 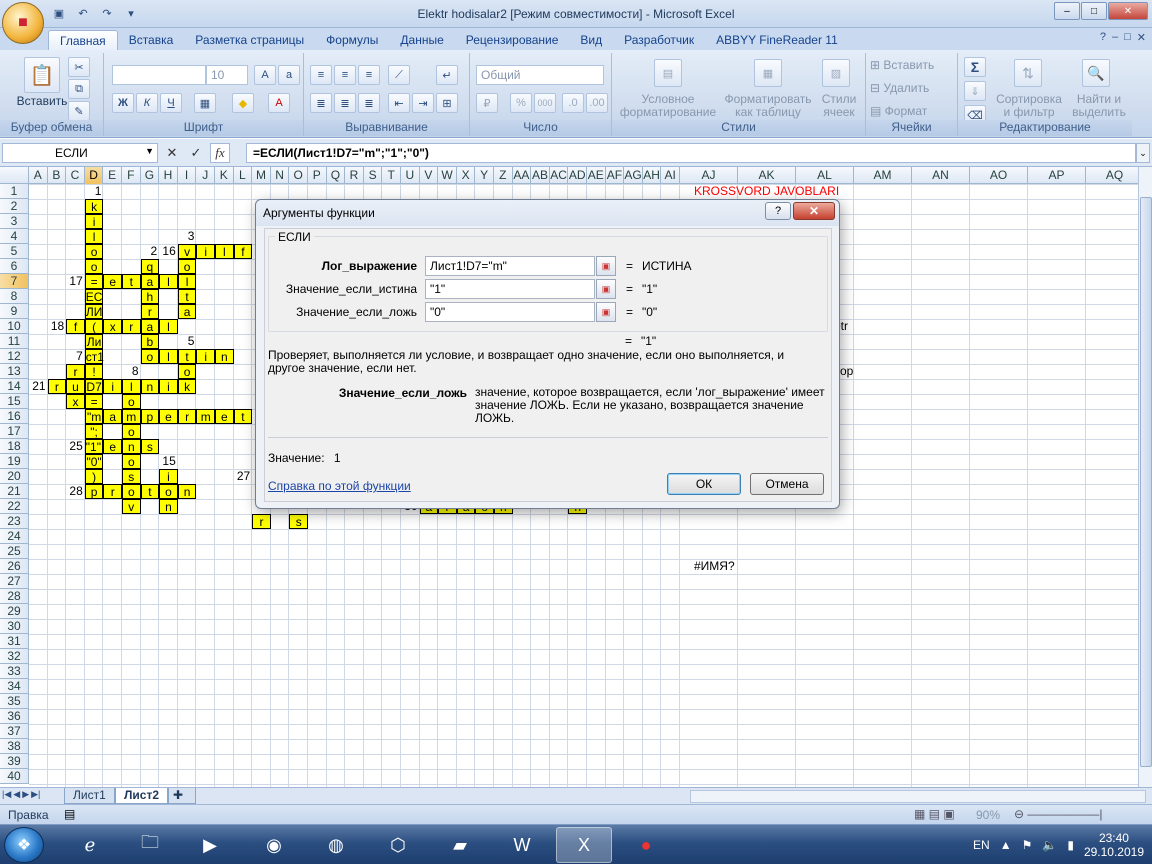 I want to click on arg-input-logical: Лист1!D7="m", so click(x=510, y=266).